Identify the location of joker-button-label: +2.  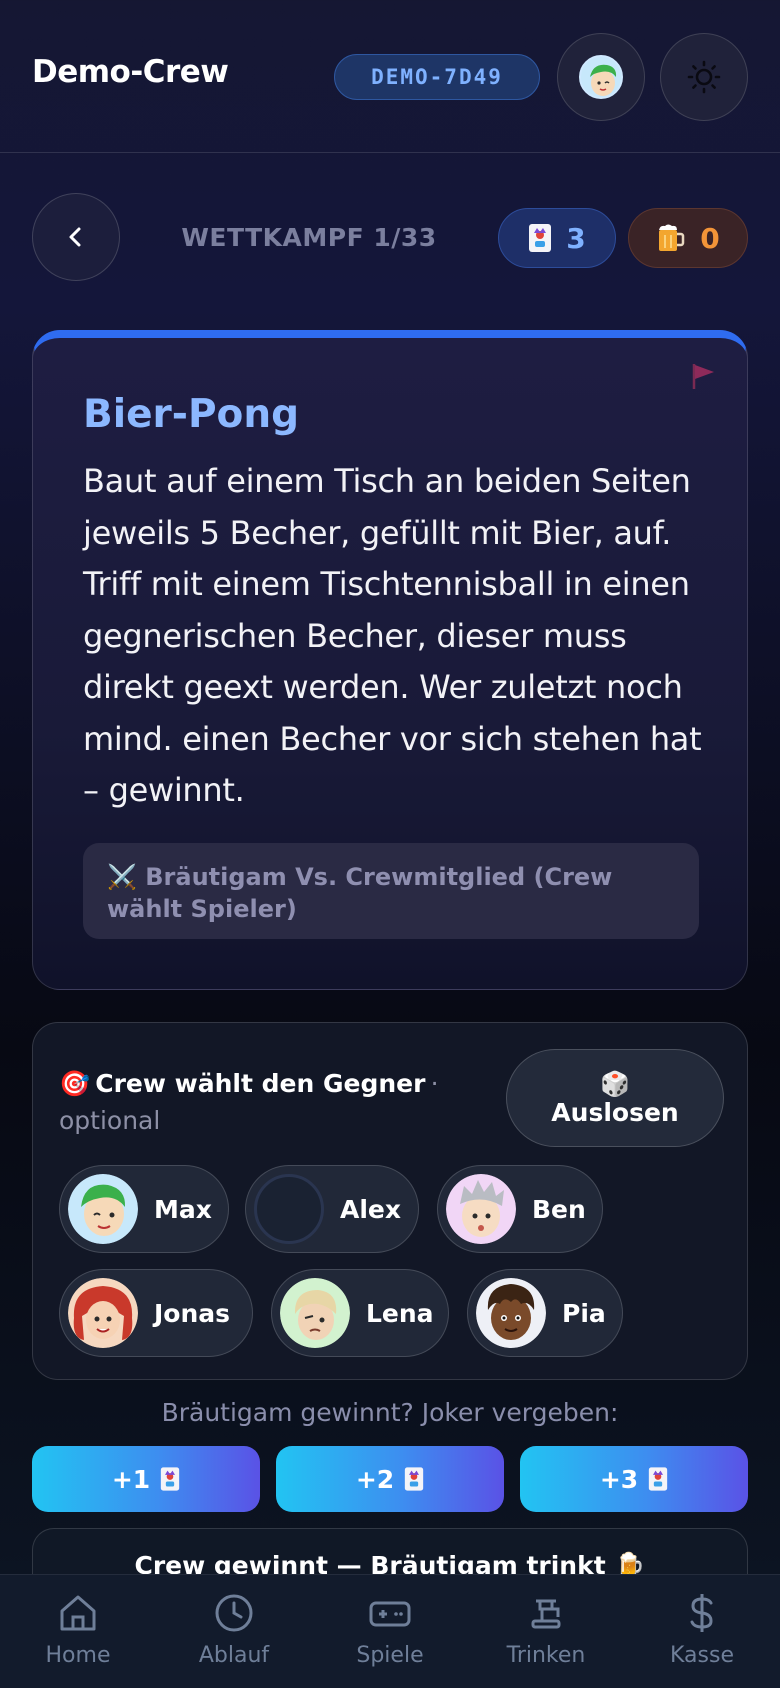
(375, 1479).